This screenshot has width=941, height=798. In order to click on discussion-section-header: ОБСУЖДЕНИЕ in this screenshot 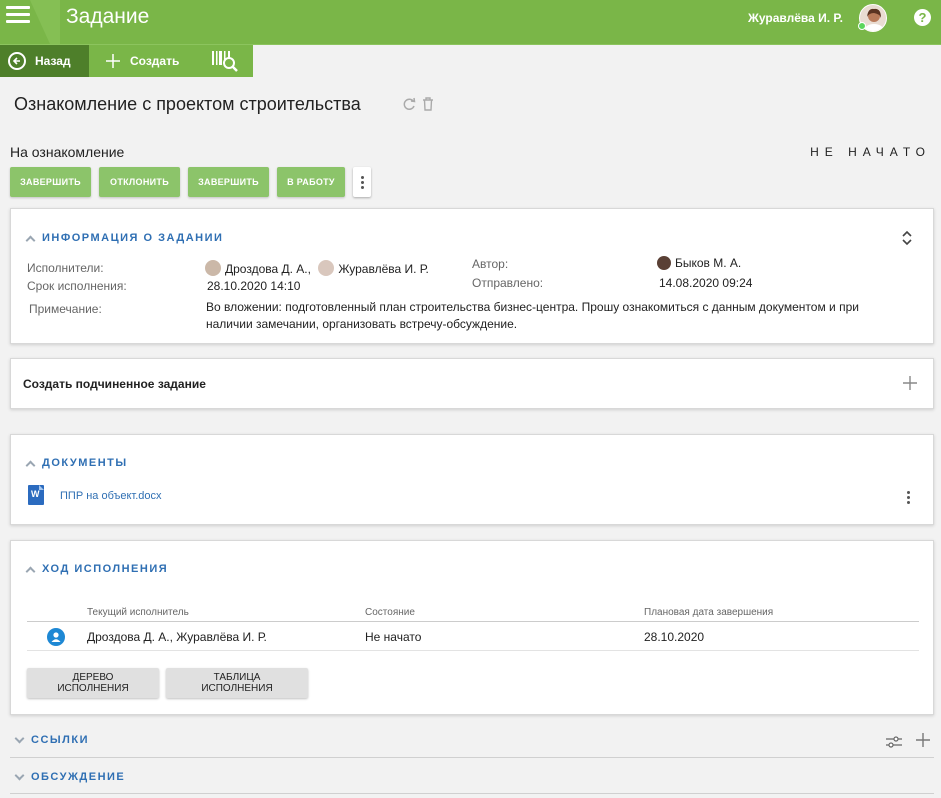, I will do `click(70, 776)`.